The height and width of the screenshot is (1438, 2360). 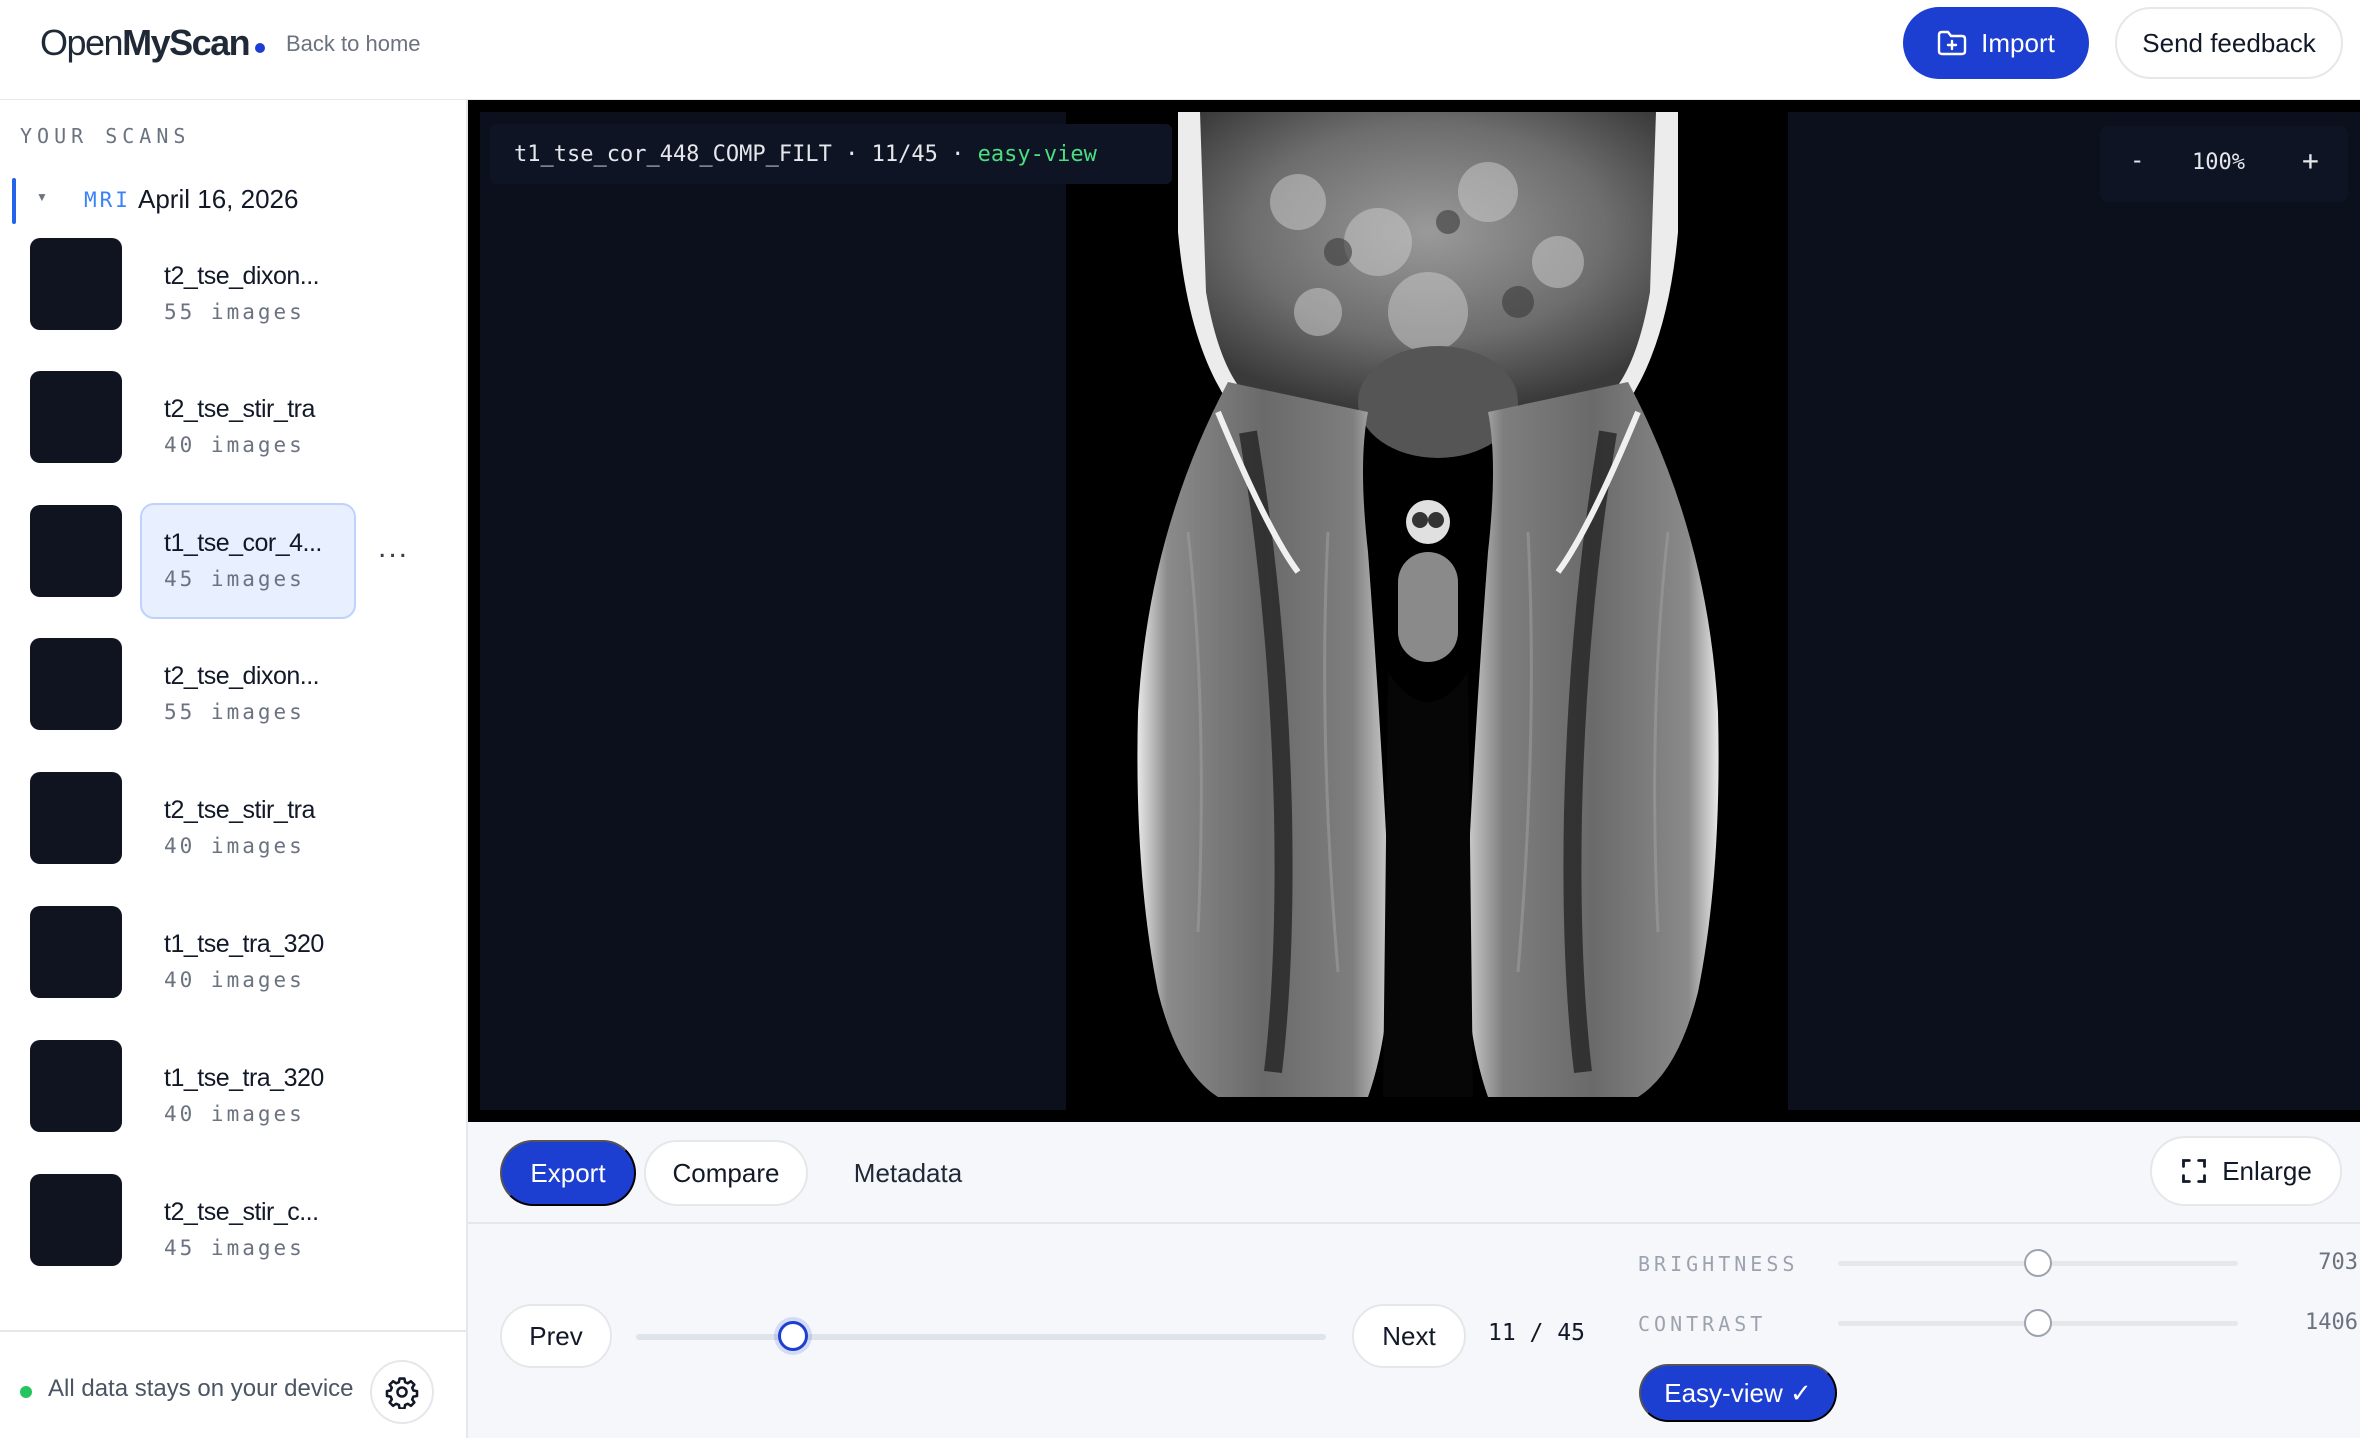 What do you see at coordinates (2194, 1171) in the screenshot?
I see `fullscreen-icon` at bounding box center [2194, 1171].